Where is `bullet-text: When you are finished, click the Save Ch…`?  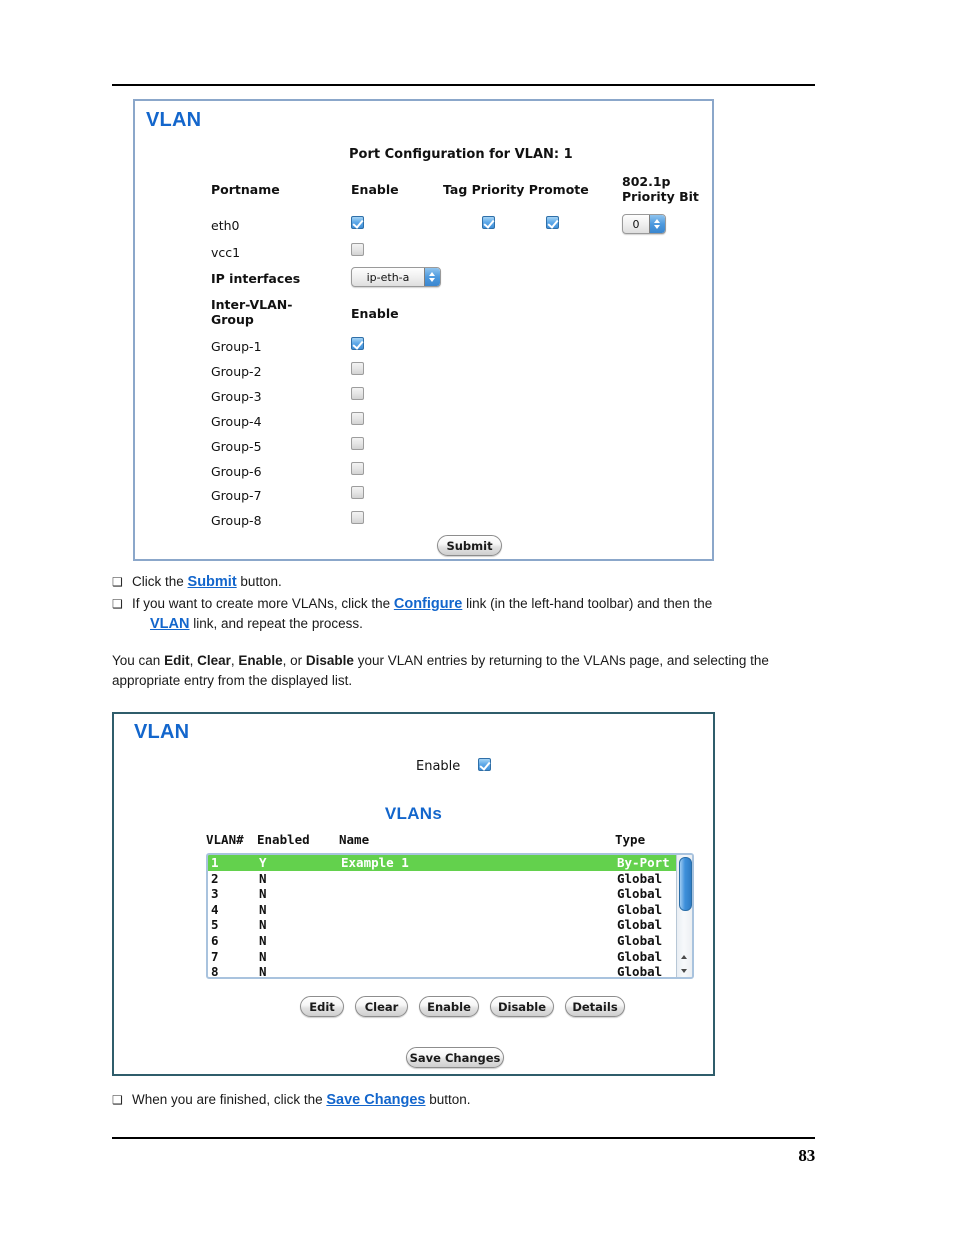 bullet-text: When you are finished, click the Save Ch… is located at coordinates (482, 1100).